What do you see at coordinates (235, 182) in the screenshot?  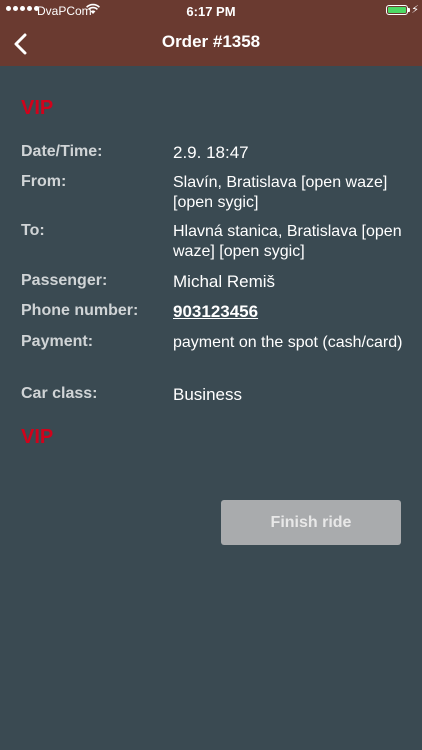 I see `from-address: Slavín, Bratislava` at bounding box center [235, 182].